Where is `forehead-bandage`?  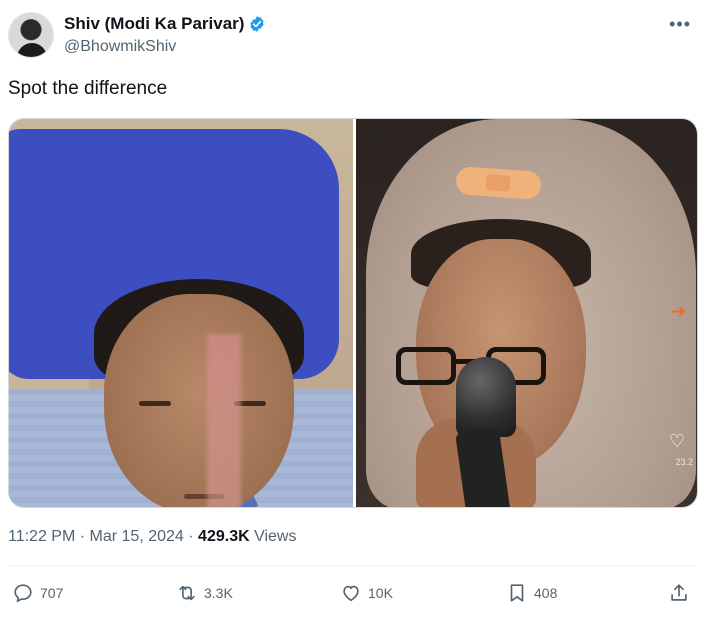 forehead-bandage is located at coordinates (498, 183).